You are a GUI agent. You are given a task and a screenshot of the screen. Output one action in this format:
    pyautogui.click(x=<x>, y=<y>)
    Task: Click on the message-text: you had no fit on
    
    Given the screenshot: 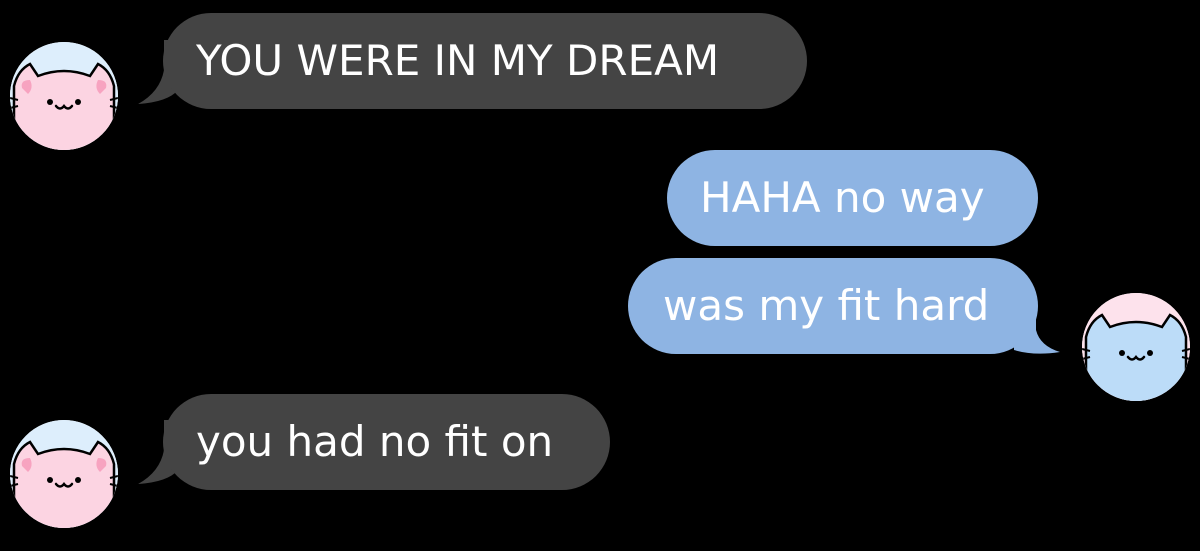 What is the action you would take?
    pyautogui.click(x=375, y=441)
    